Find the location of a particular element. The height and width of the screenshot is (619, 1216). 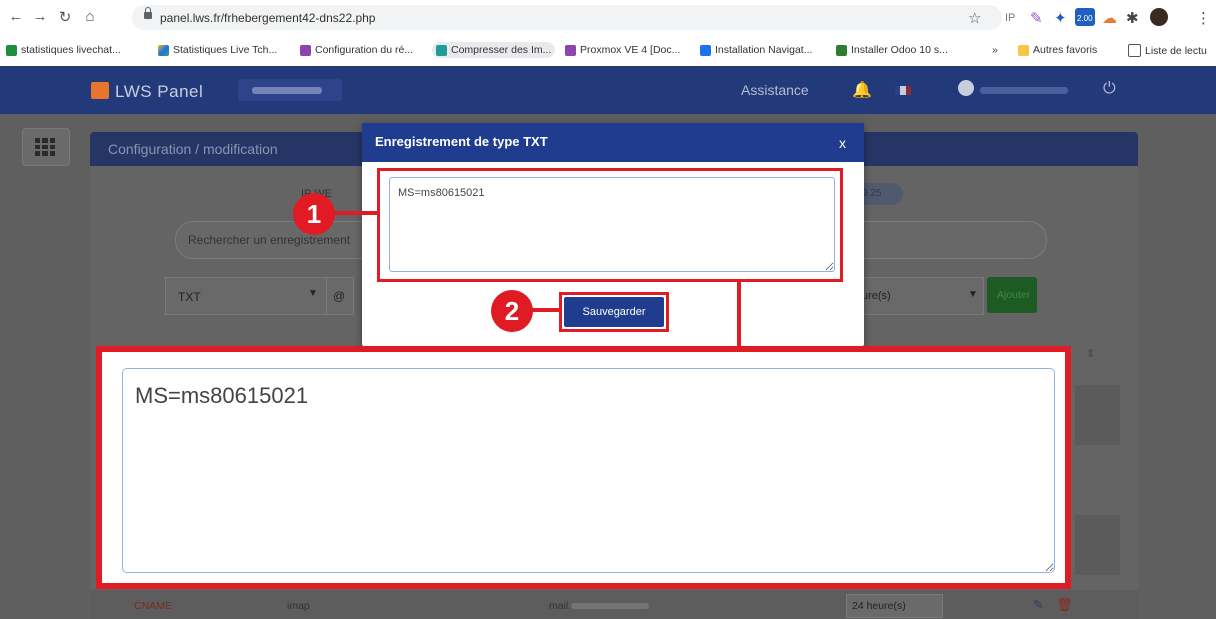

forward-arrow-icon: → is located at coordinates (40, 16).